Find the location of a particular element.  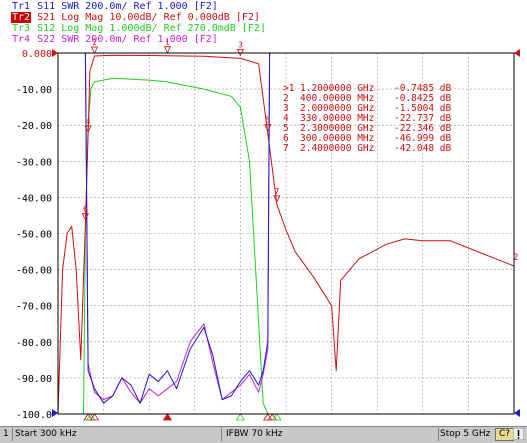

y-tick-label: -90.00 is located at coordinates (34, 379).